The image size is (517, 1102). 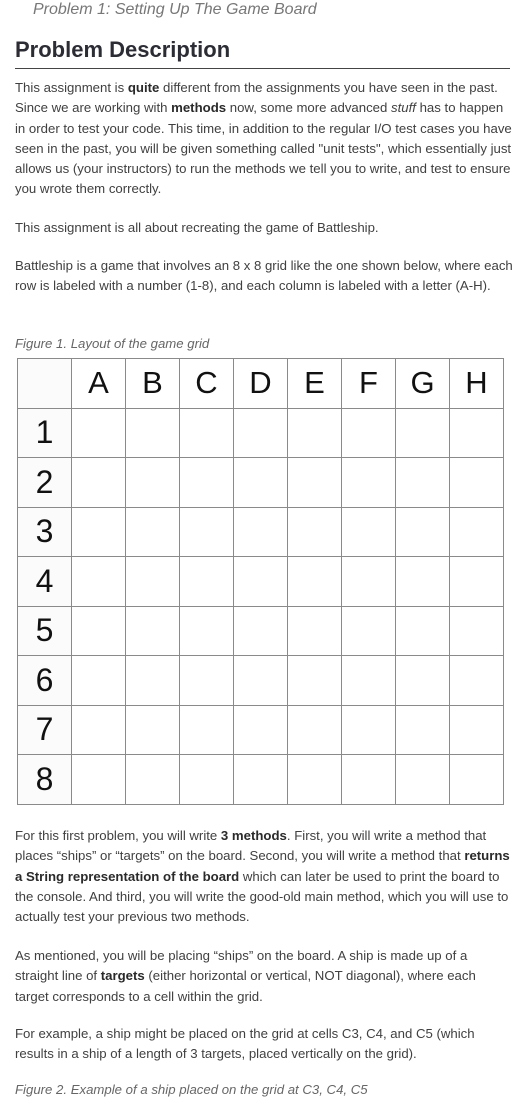 I want to click on grid-cell-g7, so click(x=422, y=729).